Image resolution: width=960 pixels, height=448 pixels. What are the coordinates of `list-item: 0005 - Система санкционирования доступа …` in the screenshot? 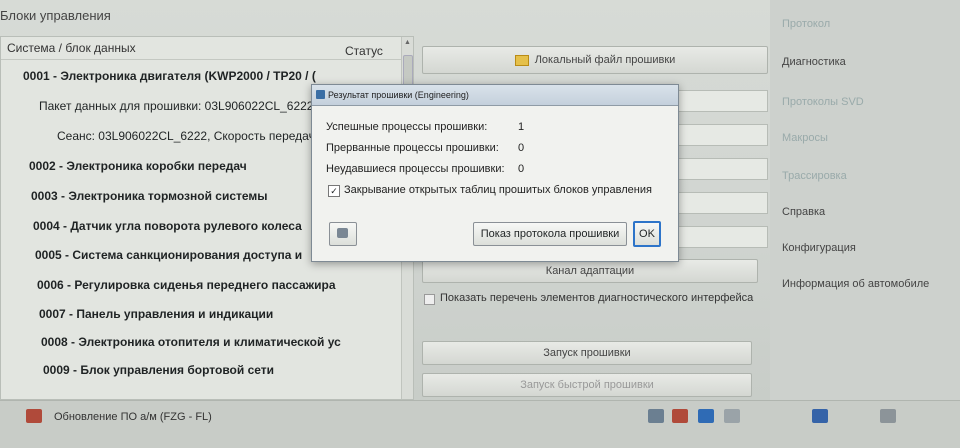 It's located at (168, 255).